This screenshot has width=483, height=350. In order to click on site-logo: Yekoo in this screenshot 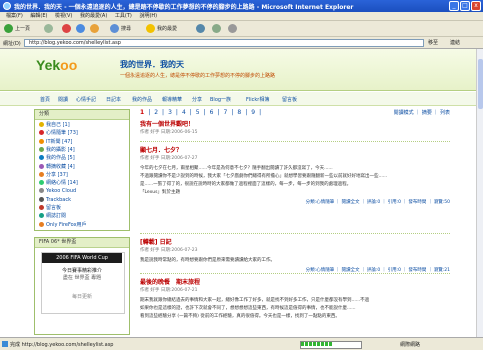, I will do `click(56, 65)`.